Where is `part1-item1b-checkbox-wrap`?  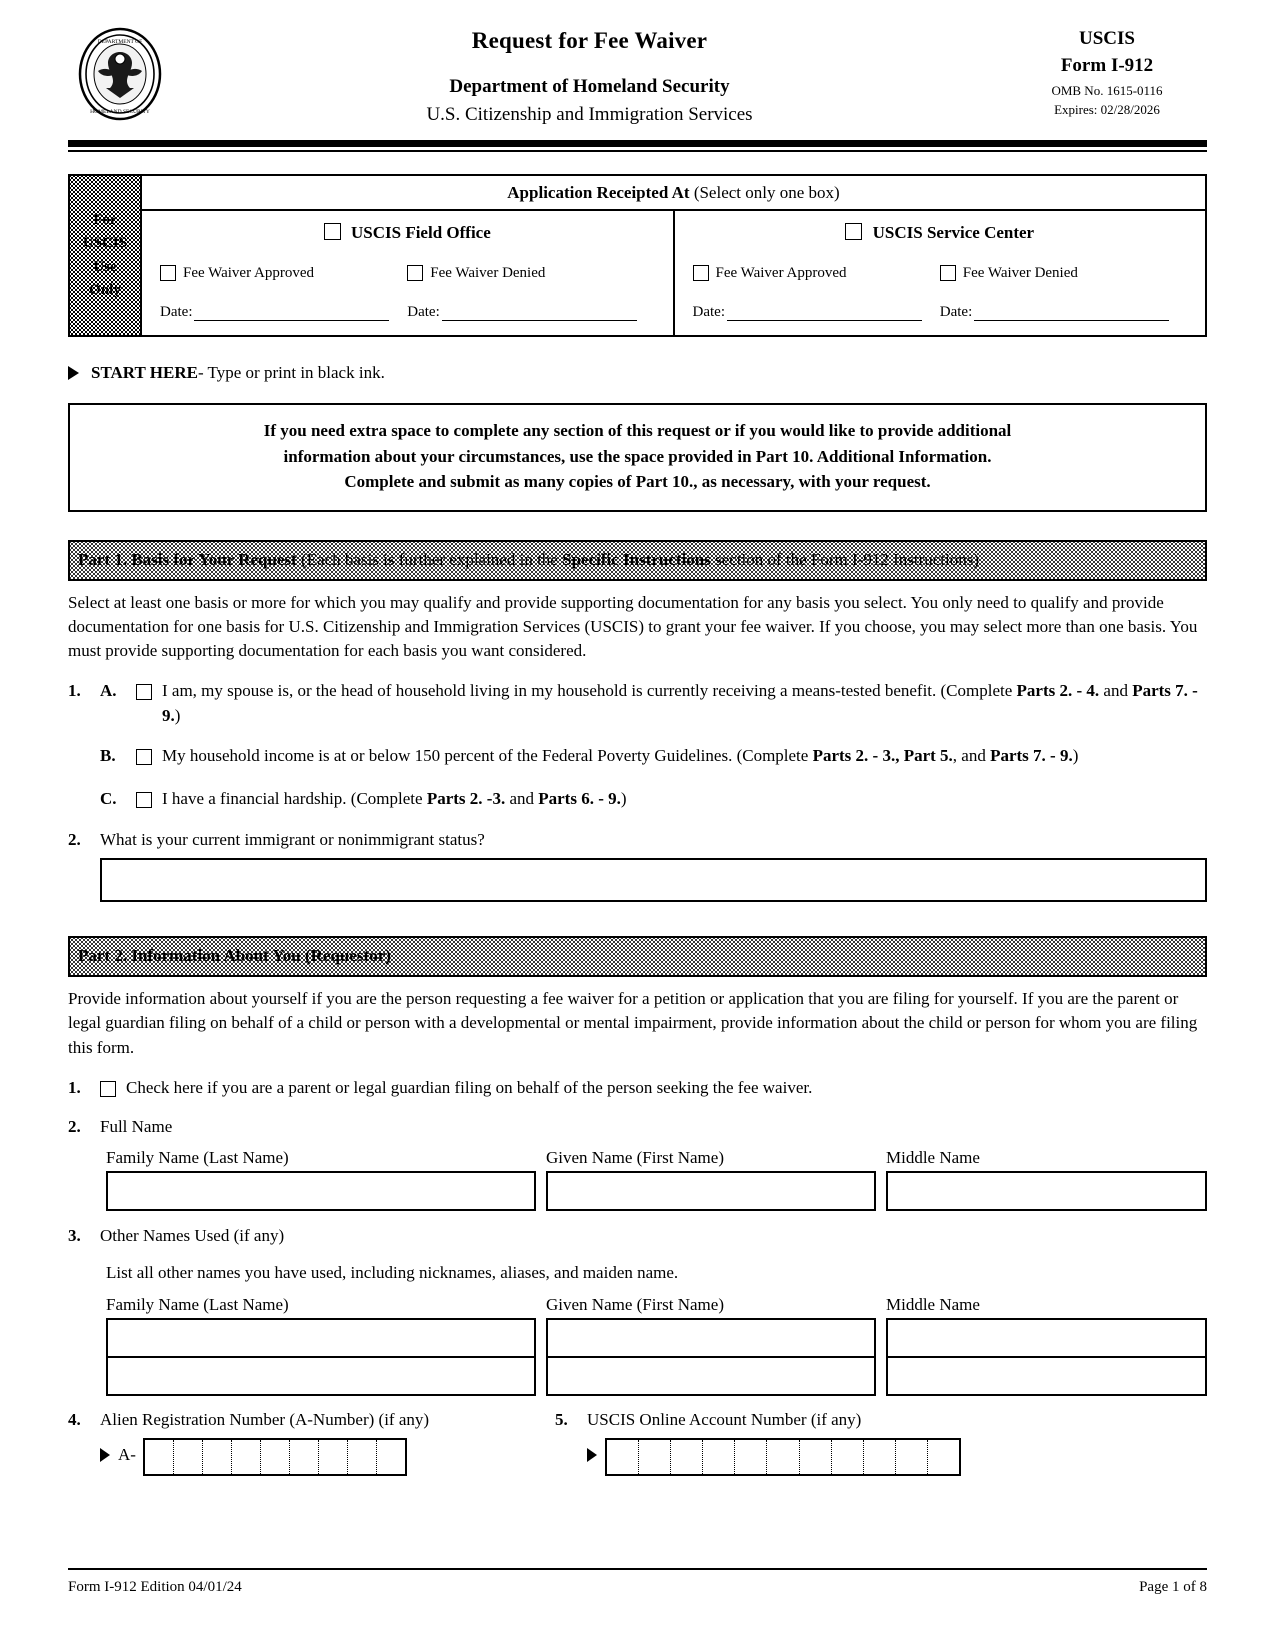 part1-item1b-checkbox-wrap is located at coordinates (149, 757).